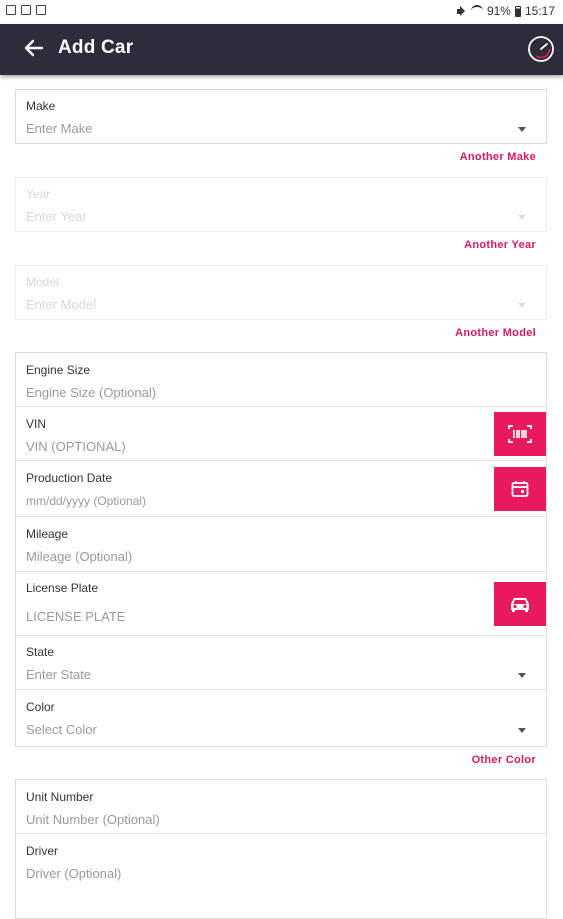  Describe the element at coordinates (476, 11) in the screenshot. I see `wifi-icon` at that location.